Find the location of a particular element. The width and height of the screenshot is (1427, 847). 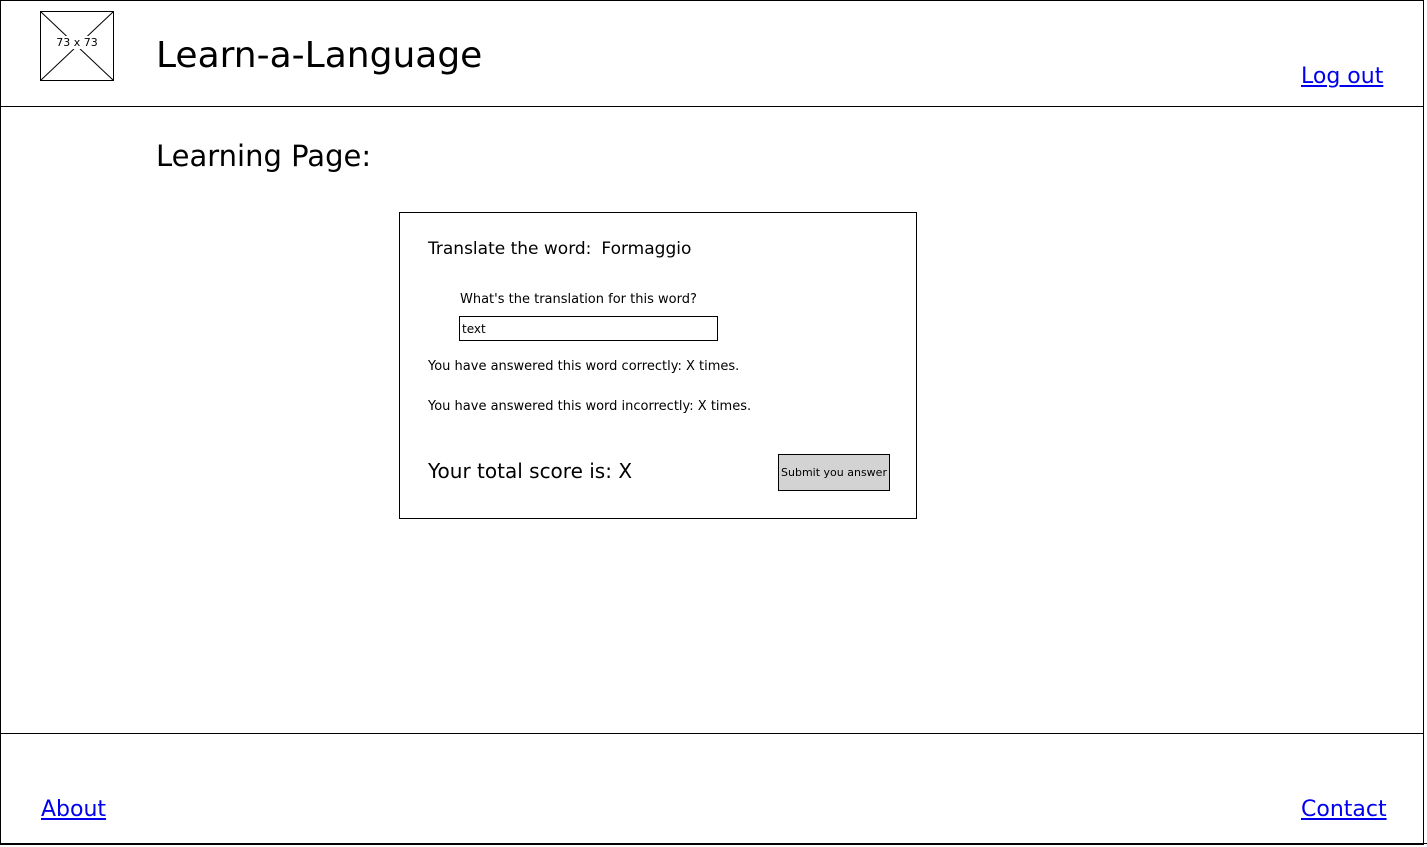

about-link: About is located at coordinates (73, 809).